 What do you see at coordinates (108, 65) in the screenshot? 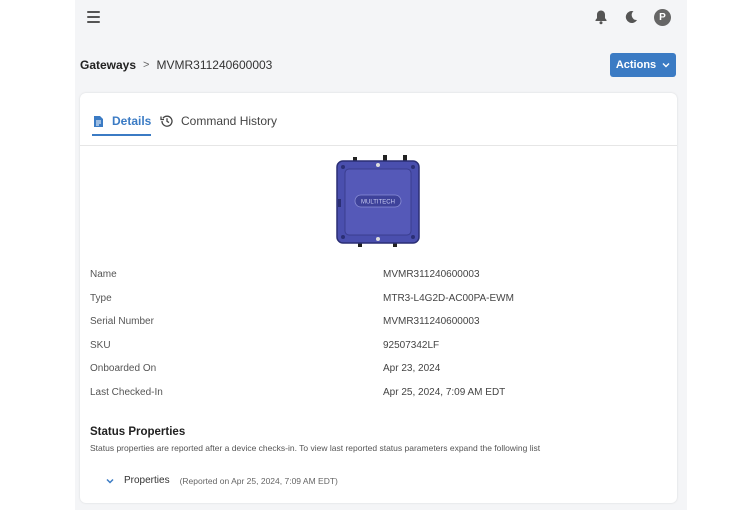
I see `breadcrumb-gateways-link: Gateways` at bounding box center [108, 65].